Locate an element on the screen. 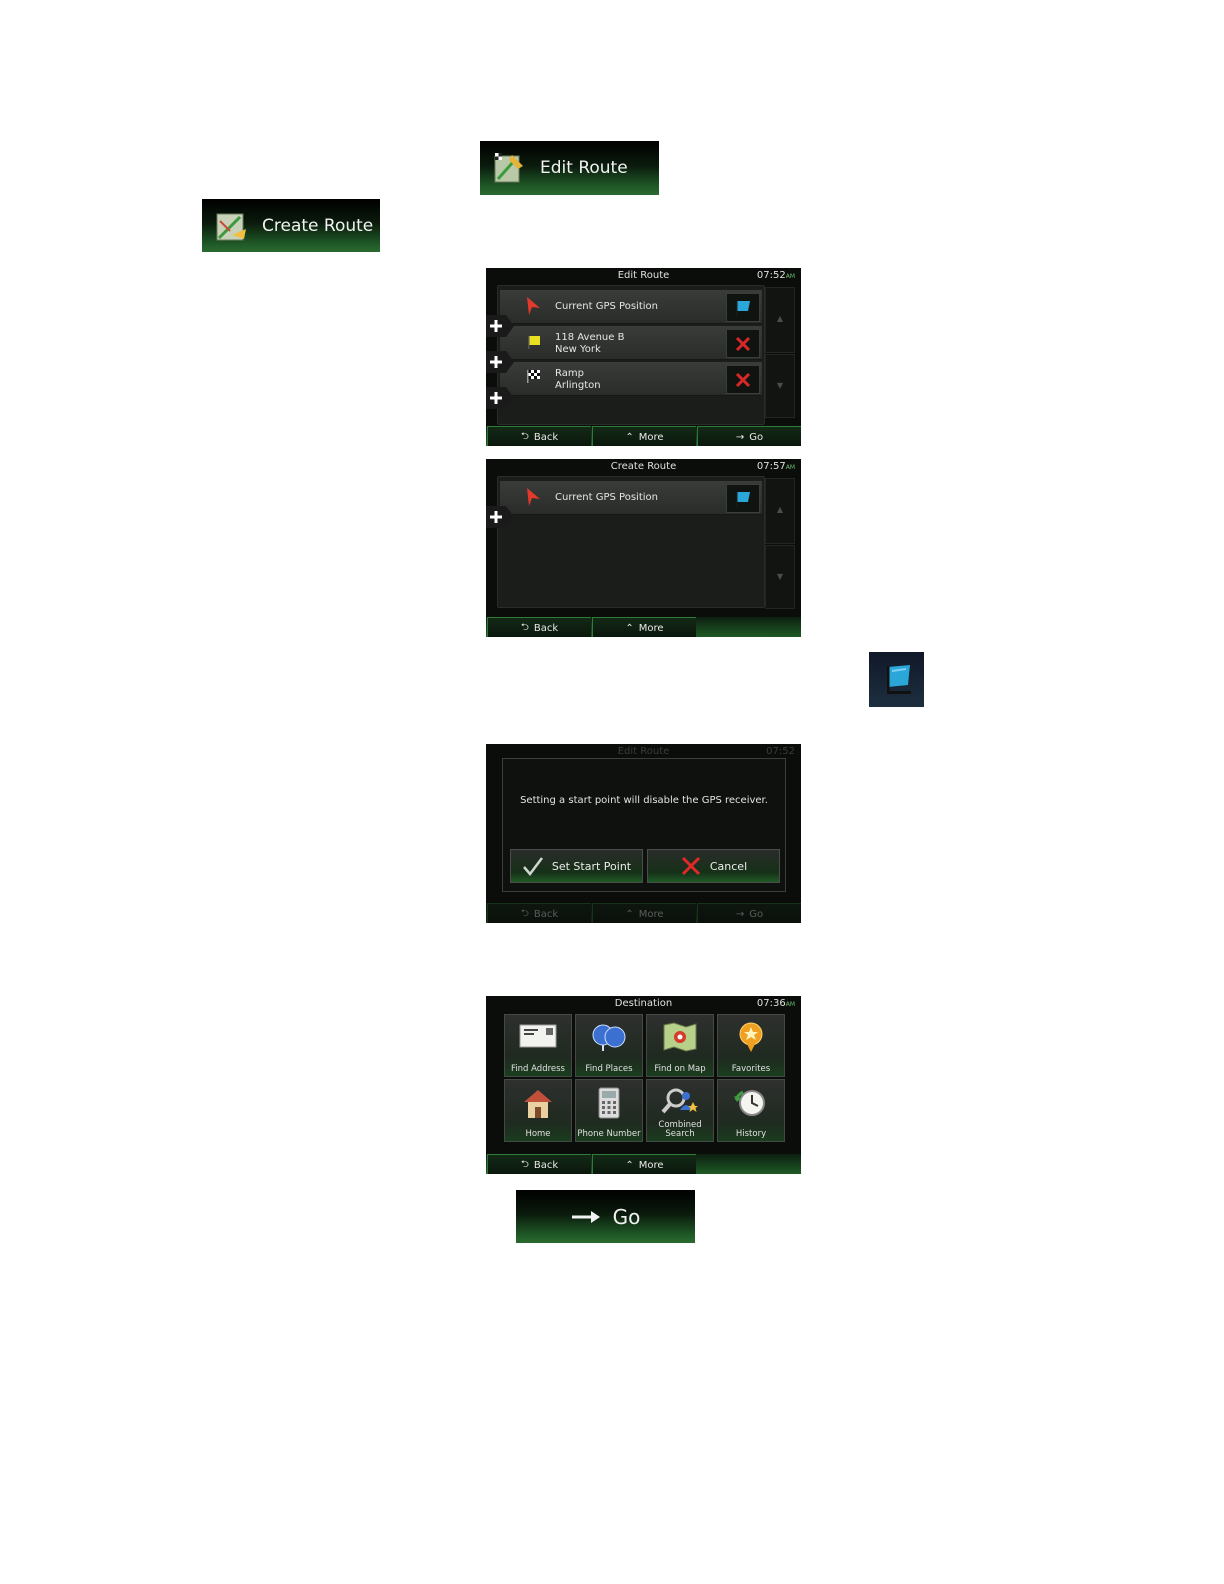  row-line2: Arlington is located at coordinates (578, 385).